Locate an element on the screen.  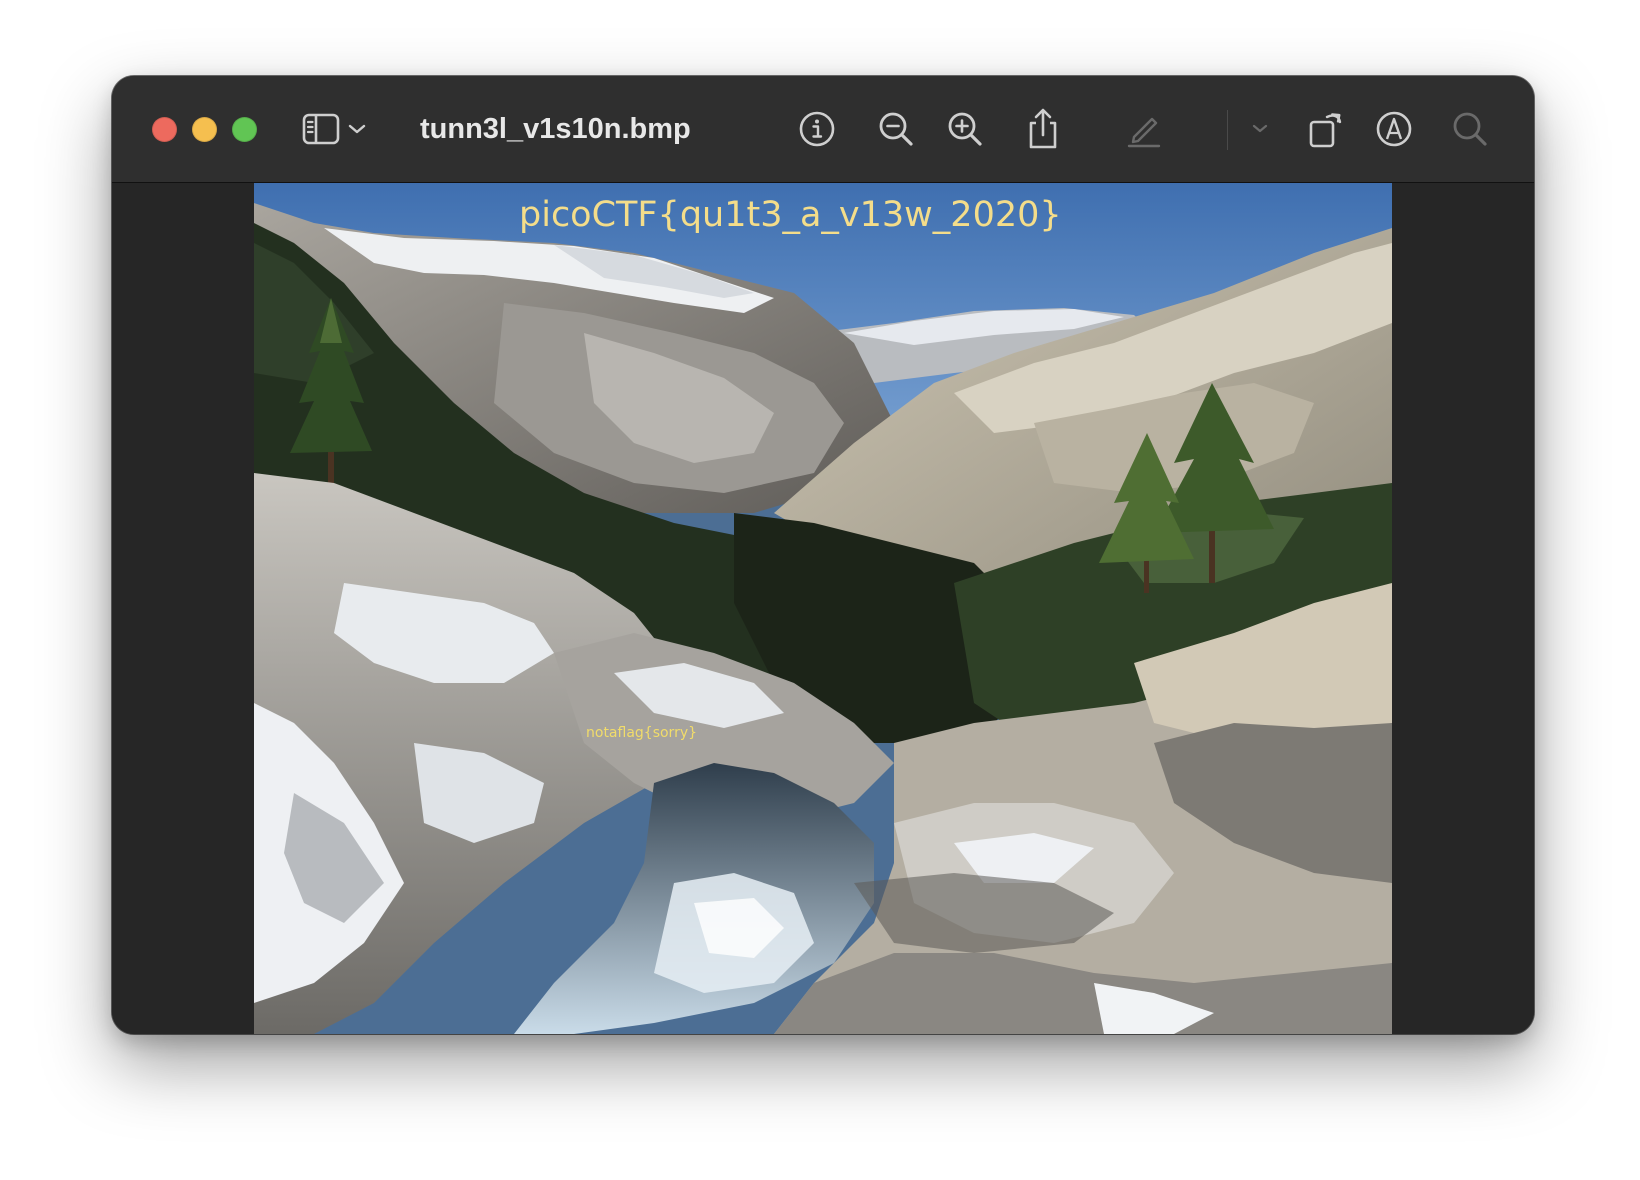
zoom-out-button is located at coordinates (896, 129).